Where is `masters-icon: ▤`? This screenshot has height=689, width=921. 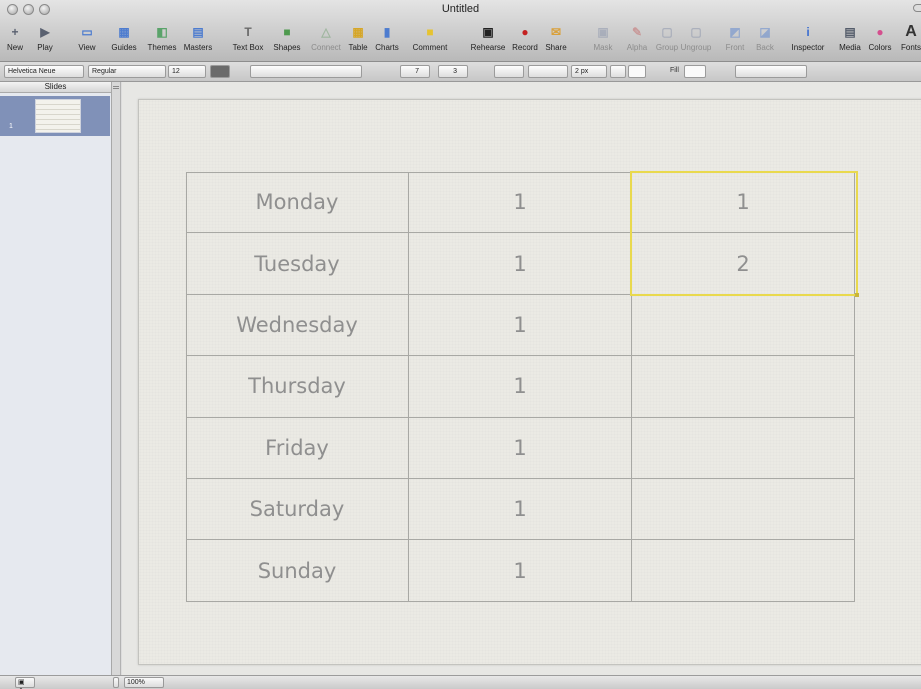
masters-icon: ▤ is located at coordinates (198, 32).